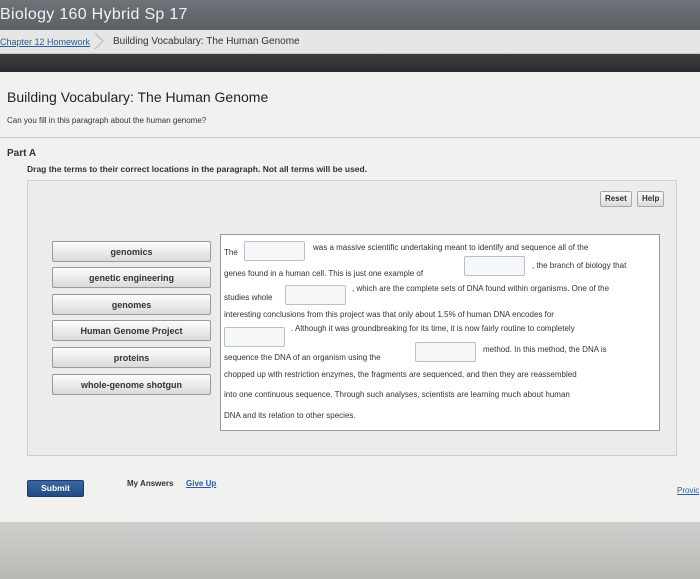 Image resolution: width=700 pixels, height=579 pixels. I want to click on course-header: Biology 160 Hybrid Sp 17, so click(350, 15).